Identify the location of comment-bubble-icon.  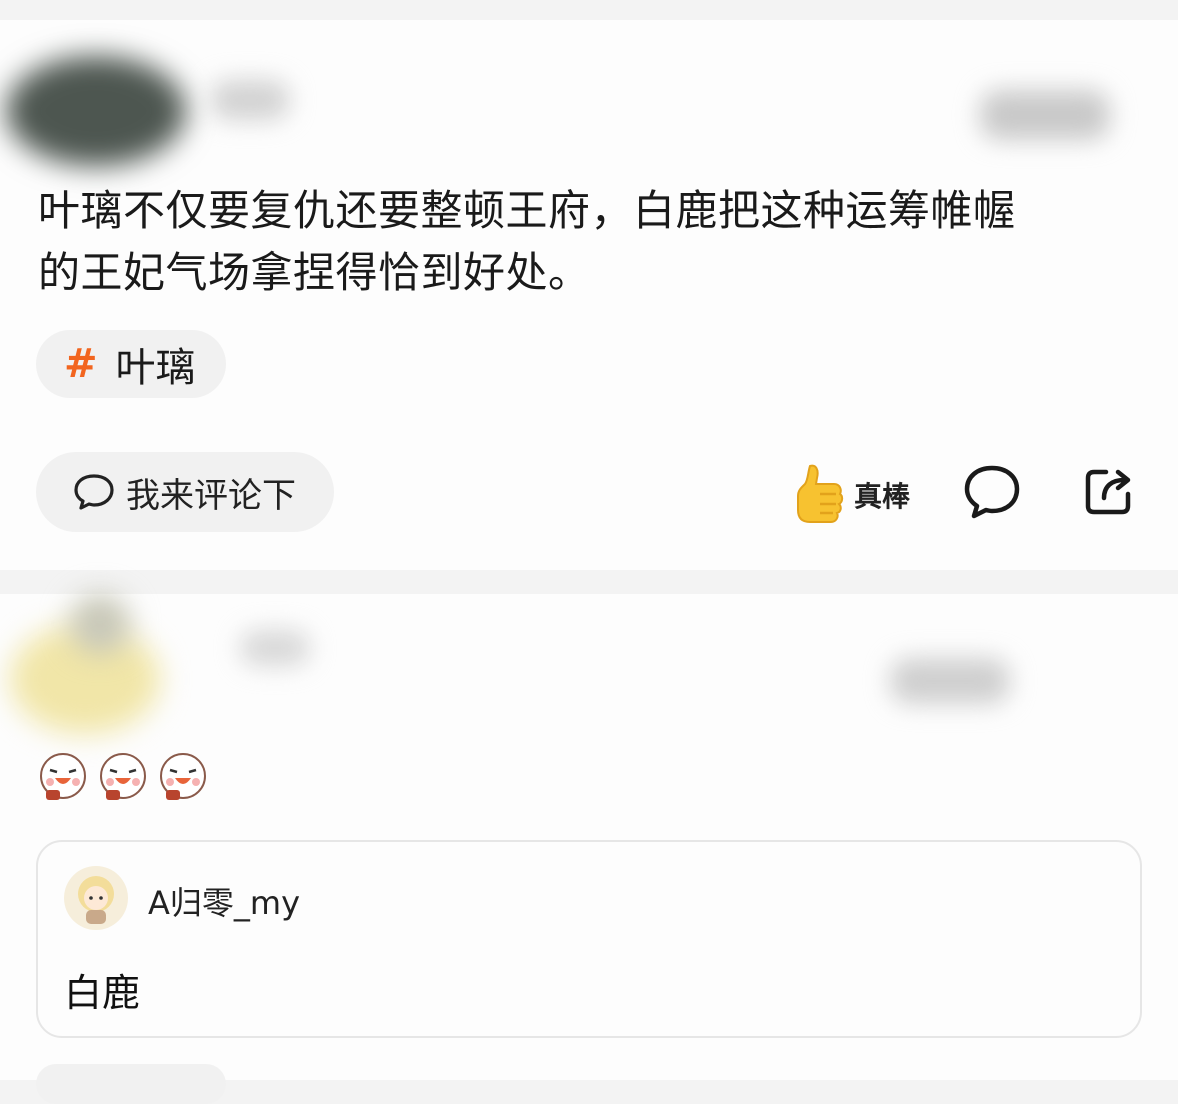
(94, 492).